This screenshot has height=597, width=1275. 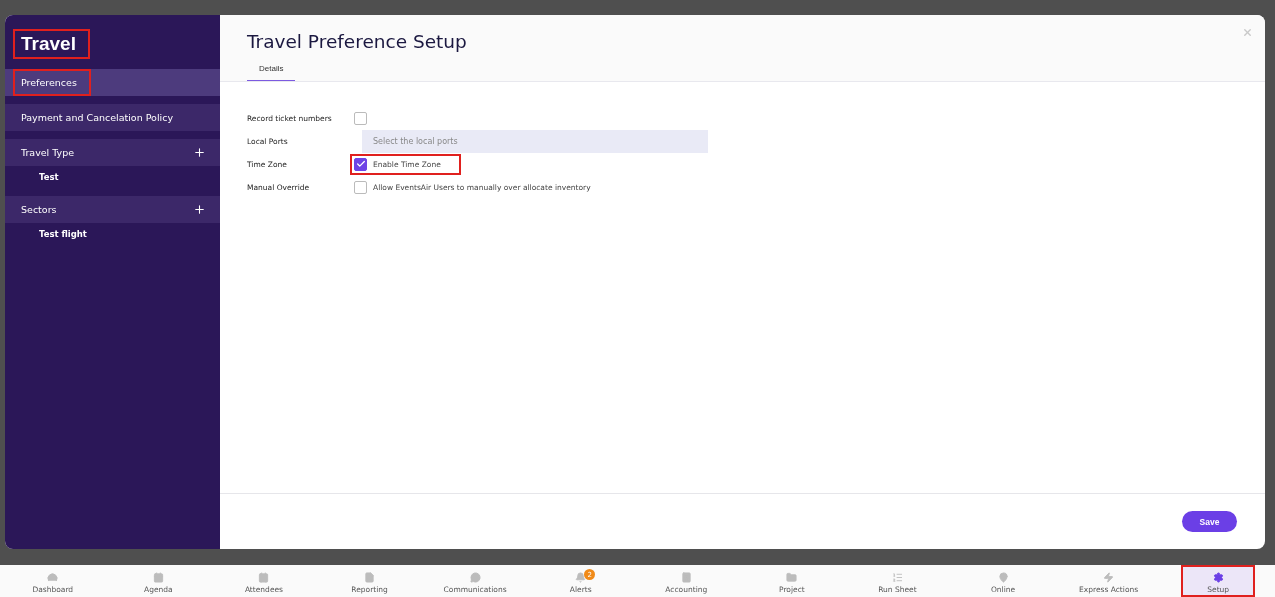 I want to click on sidebar-item: Payment and Cancelation Policy, so click(x=100, y=117).